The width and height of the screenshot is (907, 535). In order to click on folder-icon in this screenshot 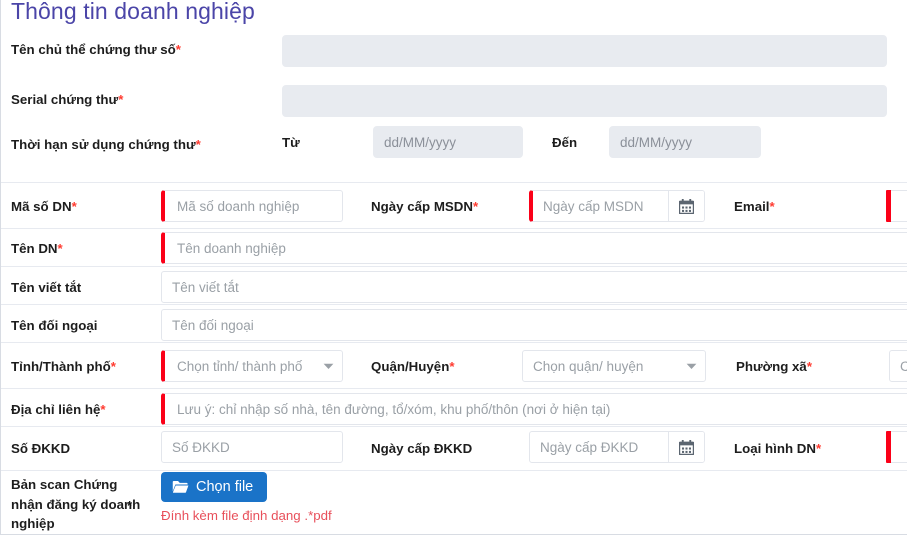, I will do `click(180, 487)`.